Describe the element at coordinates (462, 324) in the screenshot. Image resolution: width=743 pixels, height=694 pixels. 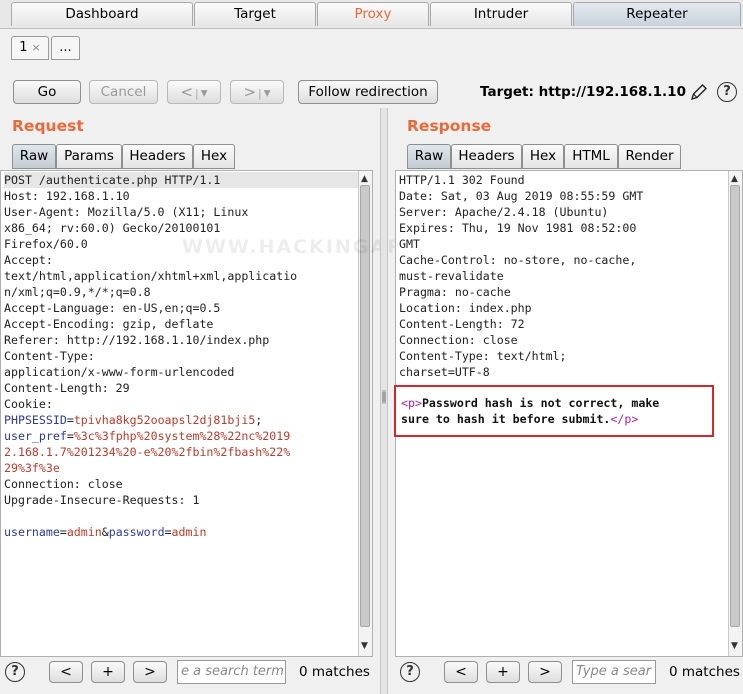
I see `code-line: Content-Length: 72` at that location.